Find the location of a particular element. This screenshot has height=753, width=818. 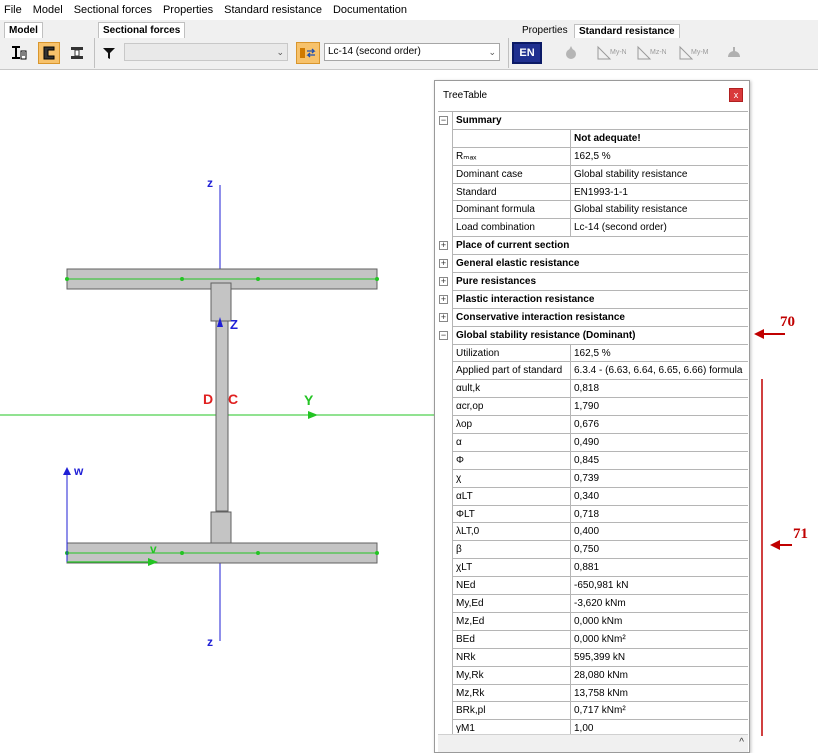

swap-icon is located at coordinates (308, 53).